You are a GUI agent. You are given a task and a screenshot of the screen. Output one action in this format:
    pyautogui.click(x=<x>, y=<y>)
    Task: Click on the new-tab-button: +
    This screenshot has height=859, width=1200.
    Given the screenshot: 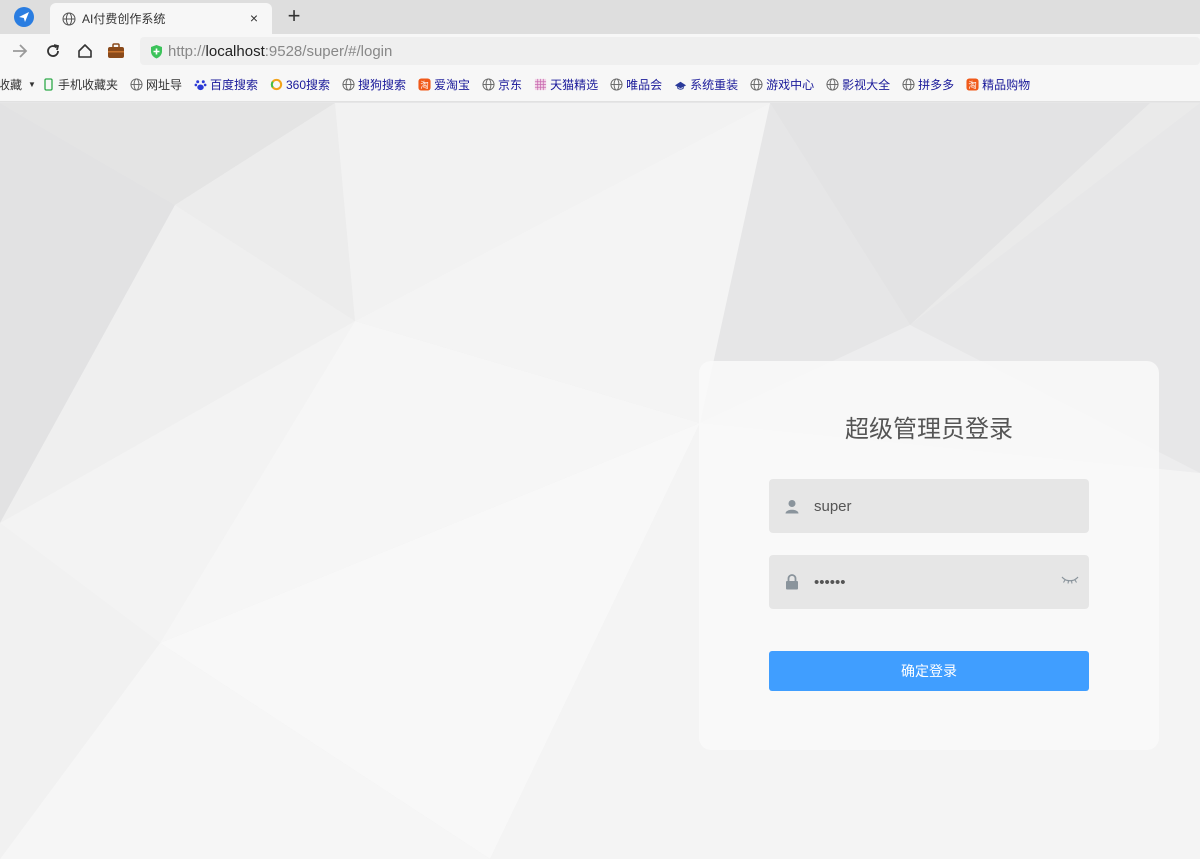 What is the action you would take?
    pyautogui.click(x=294, y=17)
    